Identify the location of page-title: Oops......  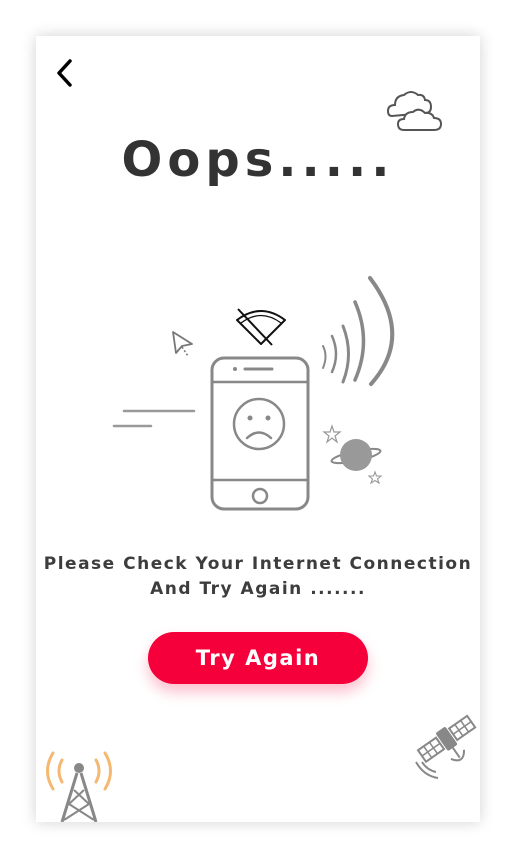
(258, 160).